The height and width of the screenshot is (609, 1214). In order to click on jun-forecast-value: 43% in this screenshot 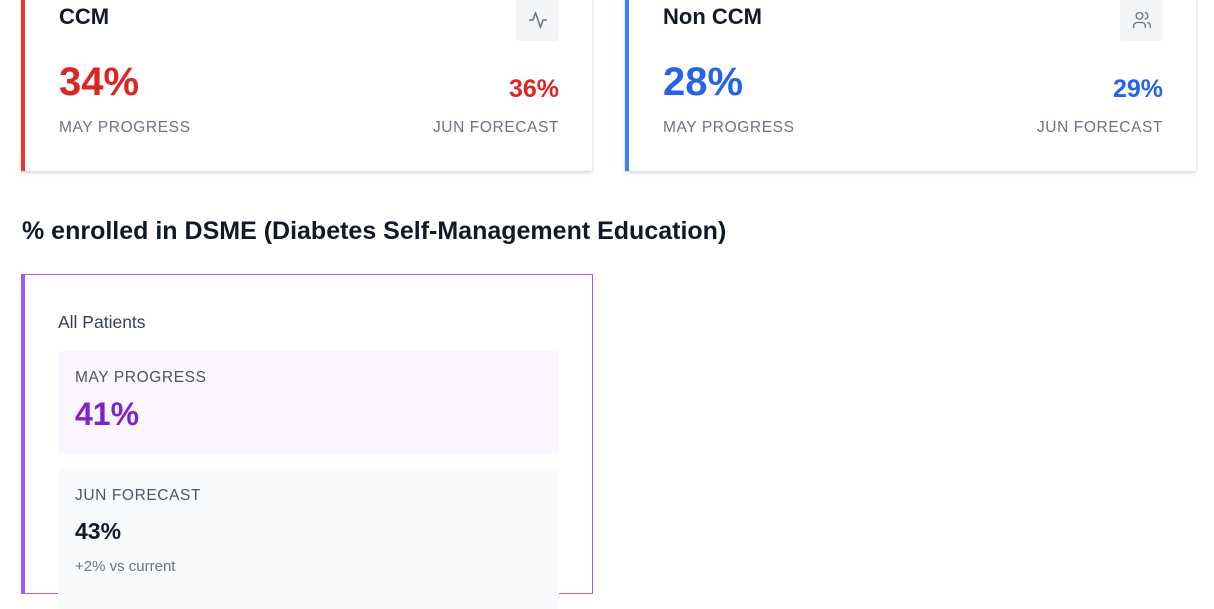, I will do `click(98, 531)`.